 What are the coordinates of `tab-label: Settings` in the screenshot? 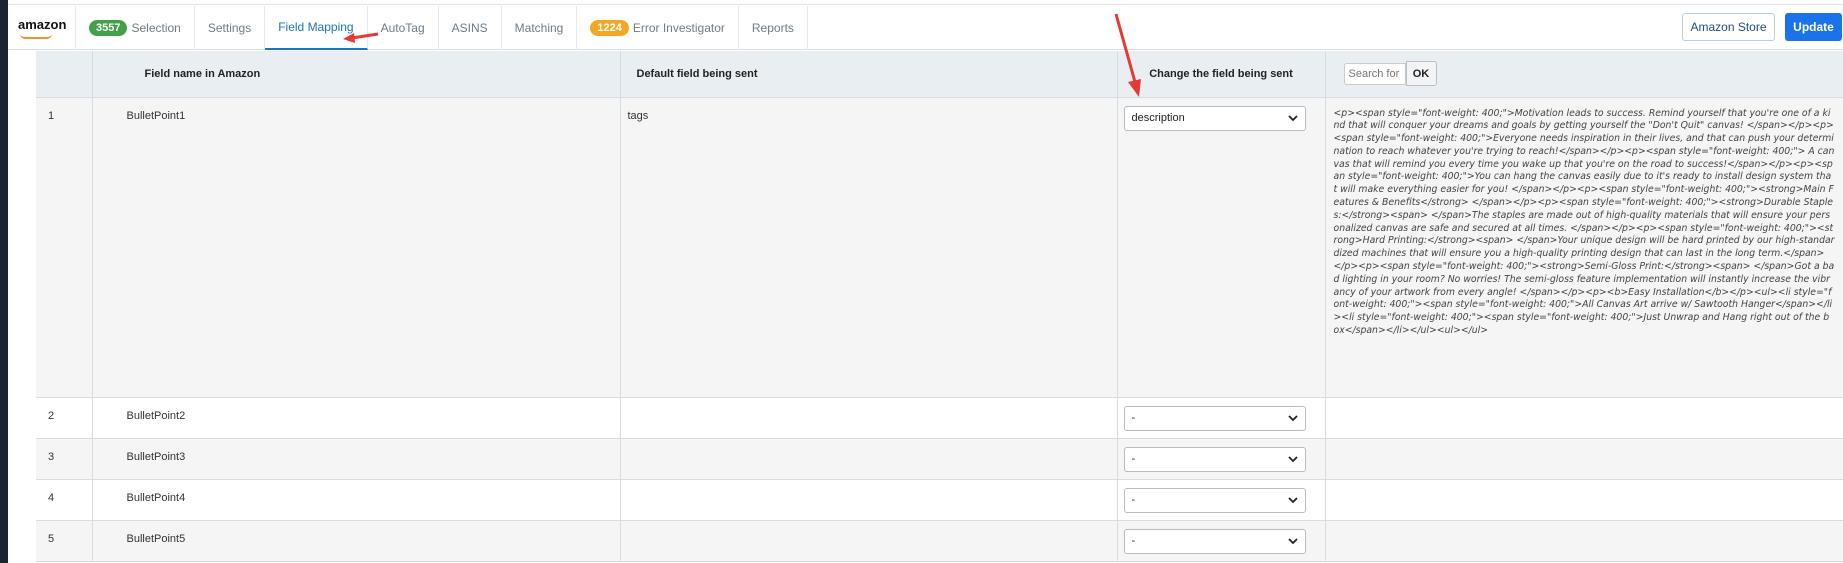 It's located at (229, 28).